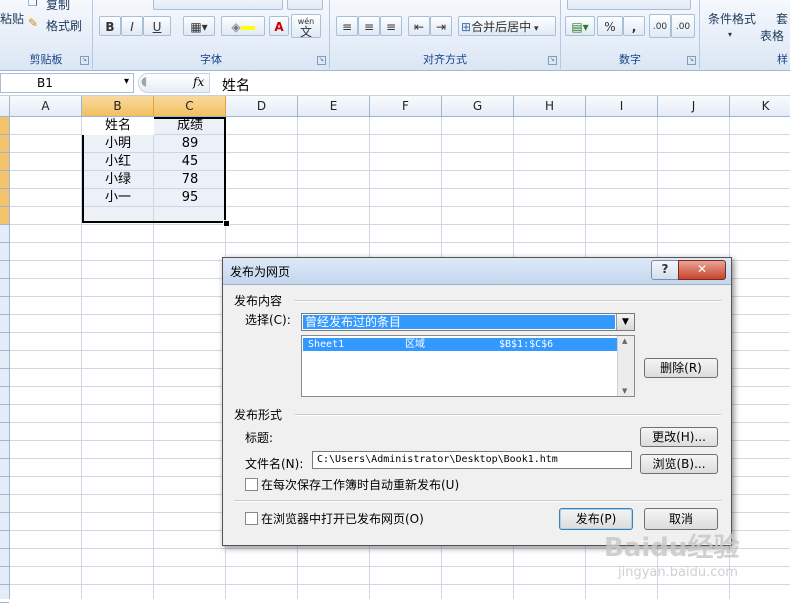 The height and width of the screenshot is (603, 790). What do you see at coordinates (760, 106) in the screenshot?
I see `column-header: K` at bounding box center [760, 106].